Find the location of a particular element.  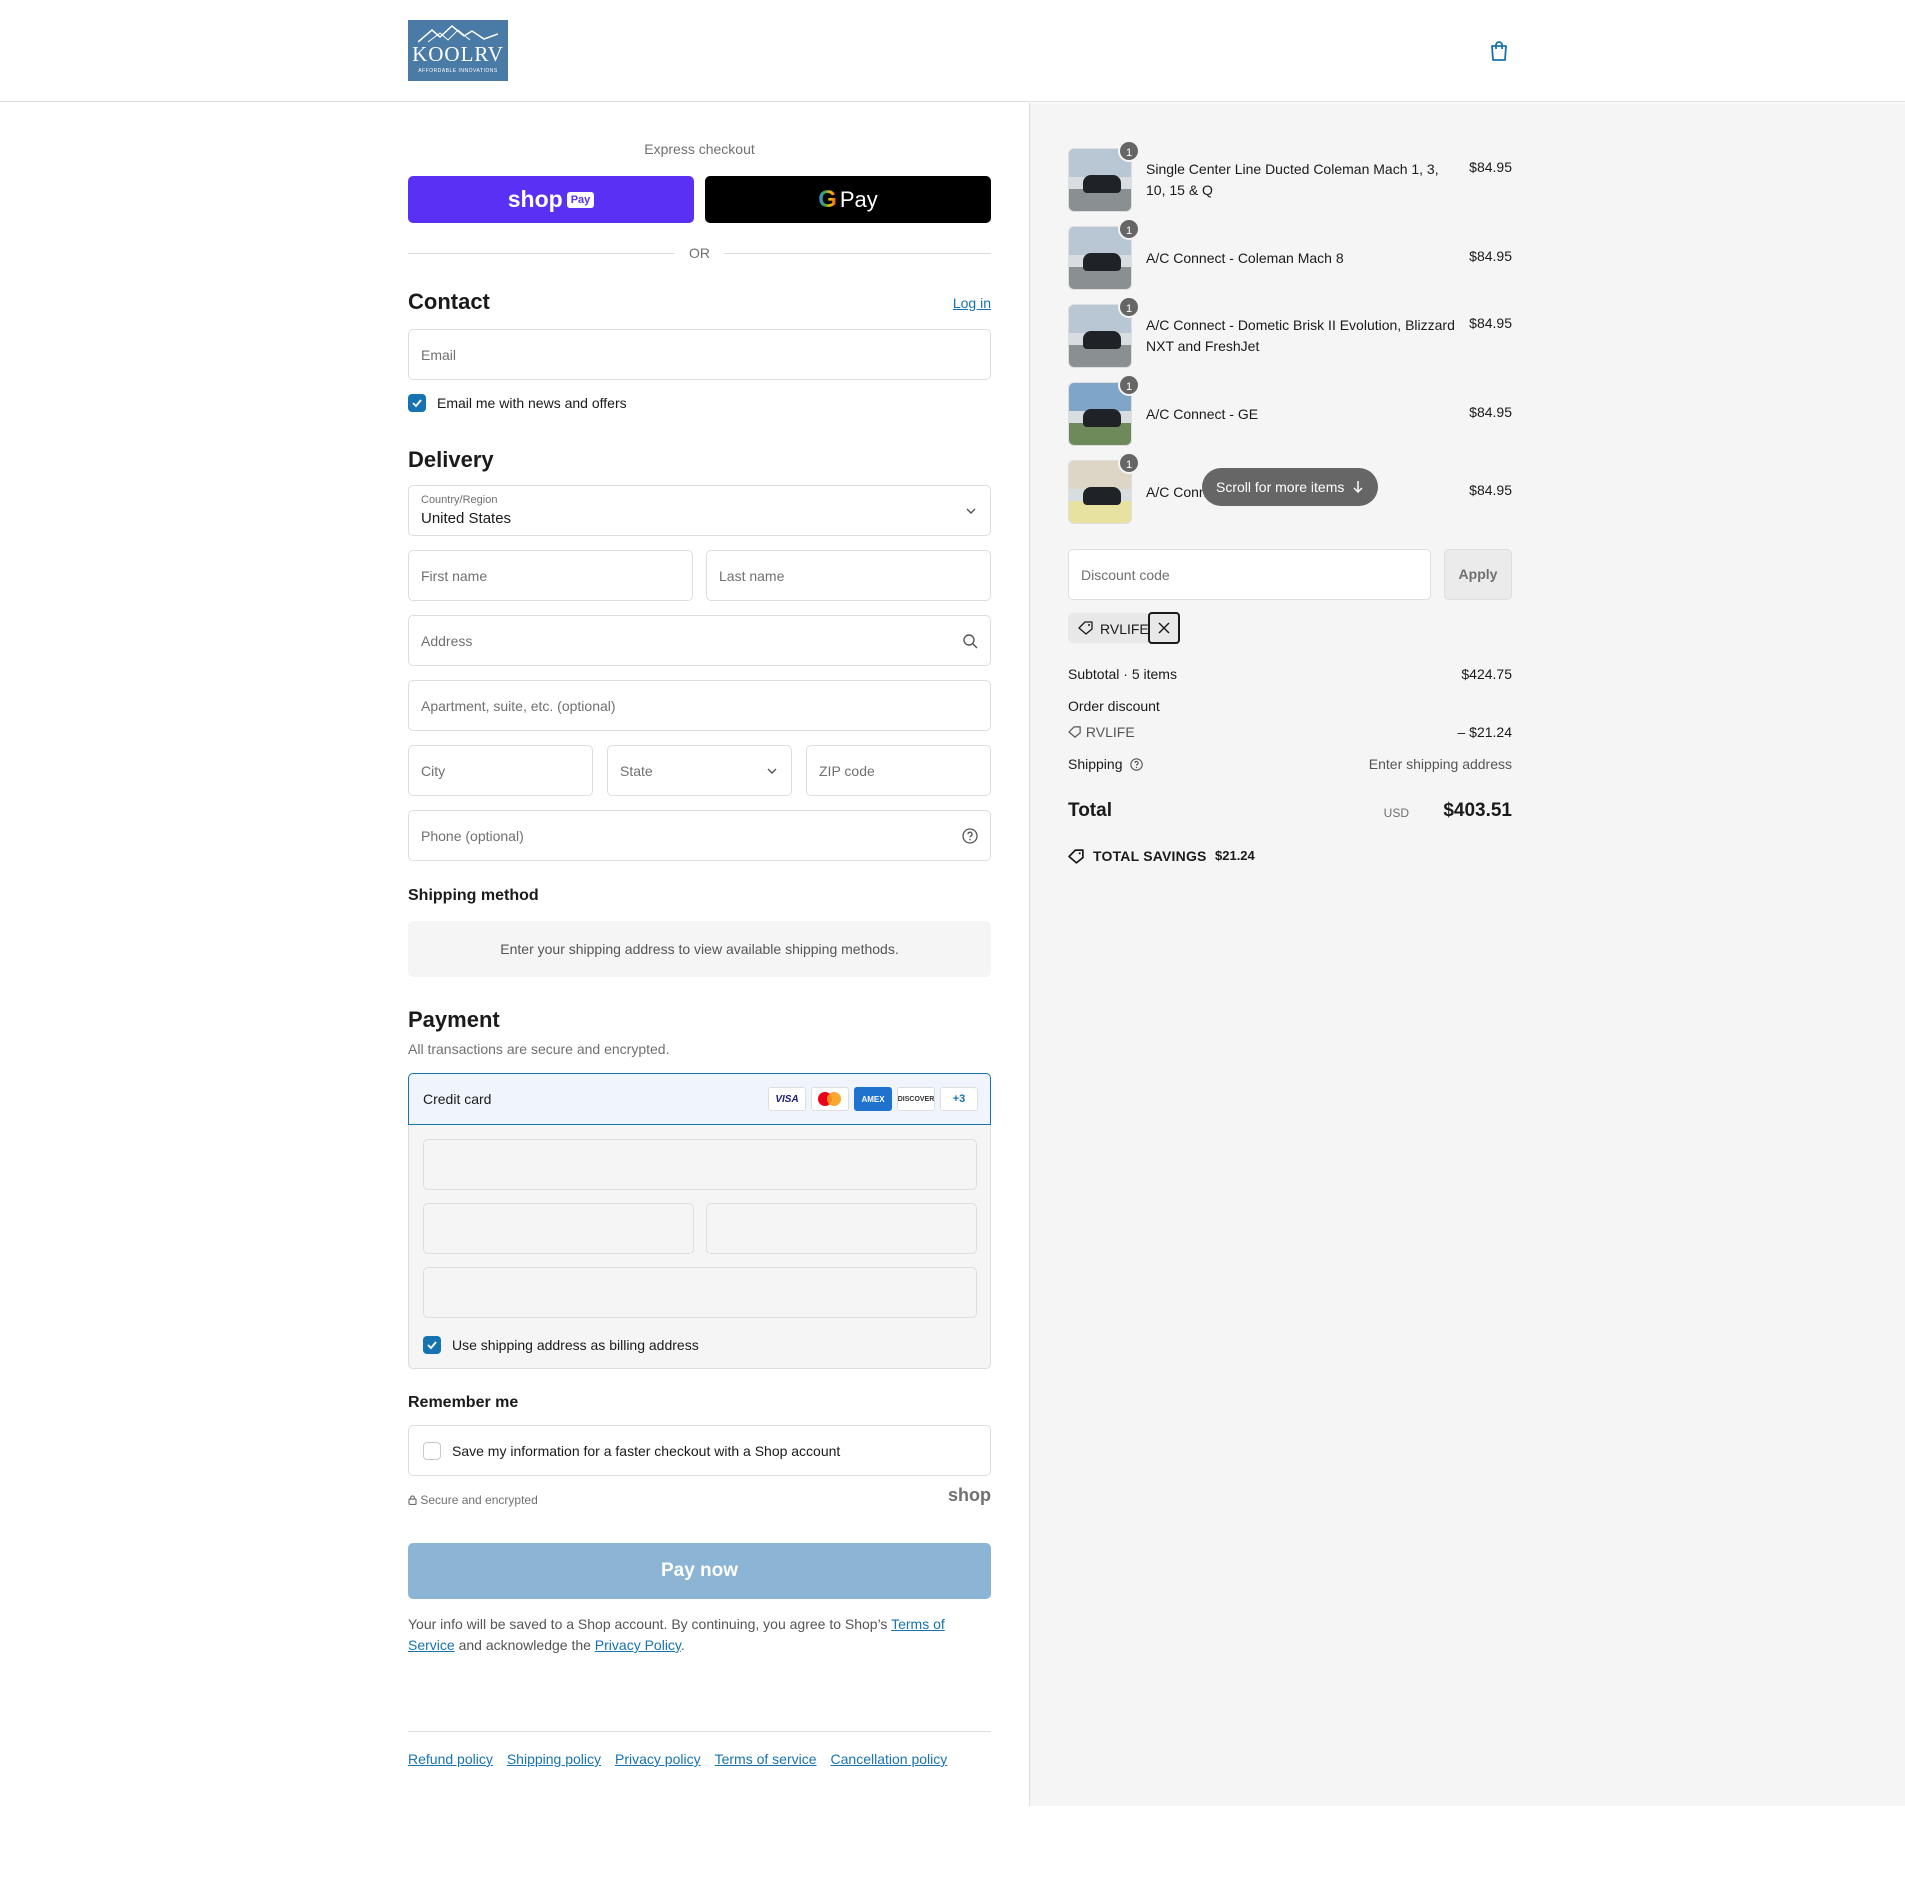

close-icon is located at coordinates (1164, 628).